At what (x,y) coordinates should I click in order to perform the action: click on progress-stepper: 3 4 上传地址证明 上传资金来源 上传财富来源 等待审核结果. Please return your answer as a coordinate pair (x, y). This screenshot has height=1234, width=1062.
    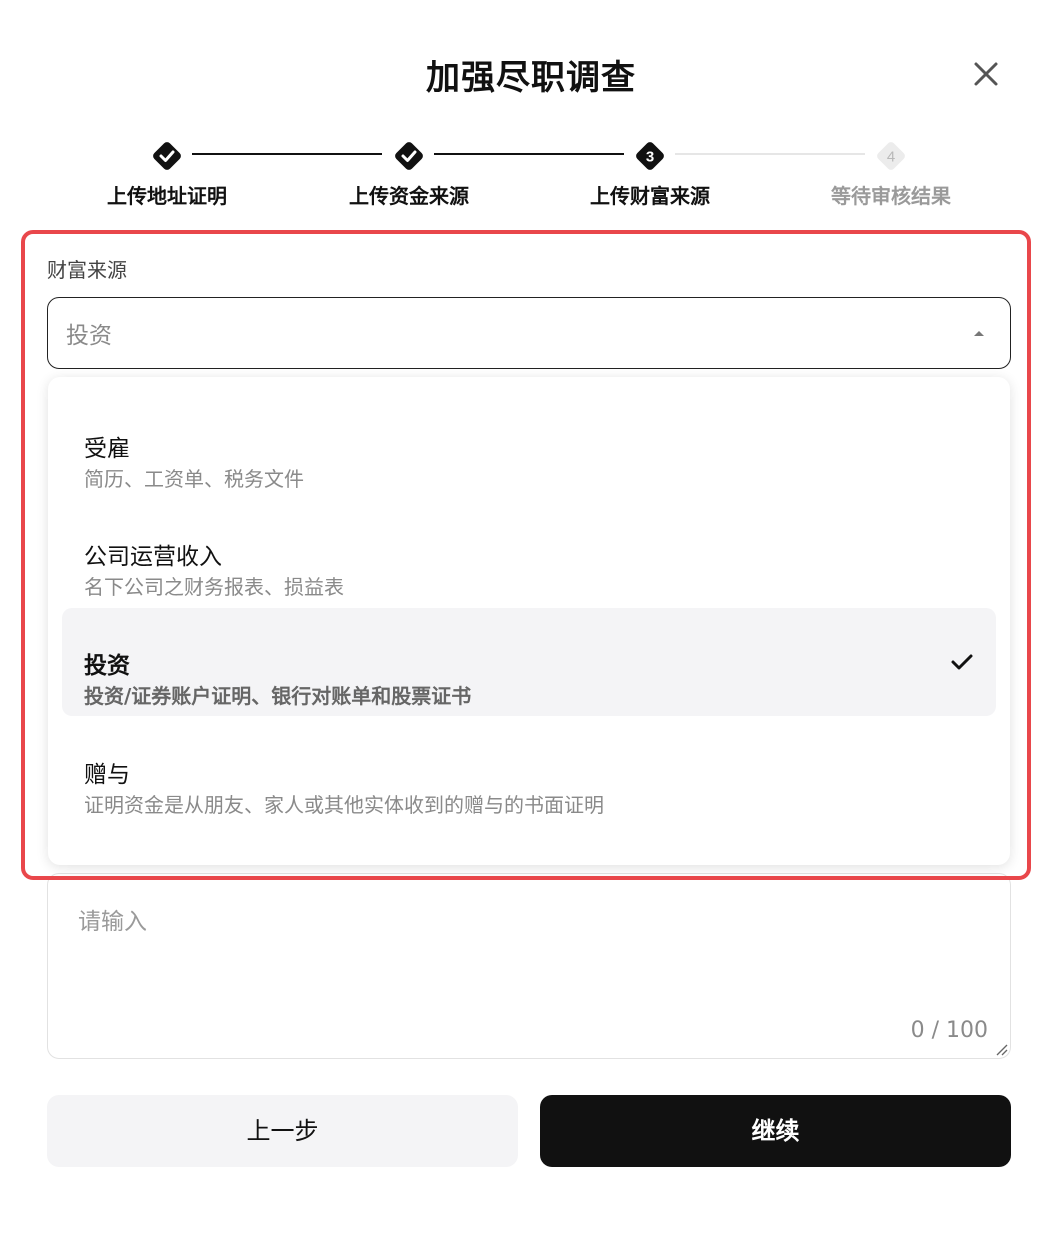
    Looking at the image, I should click on (531, 178).